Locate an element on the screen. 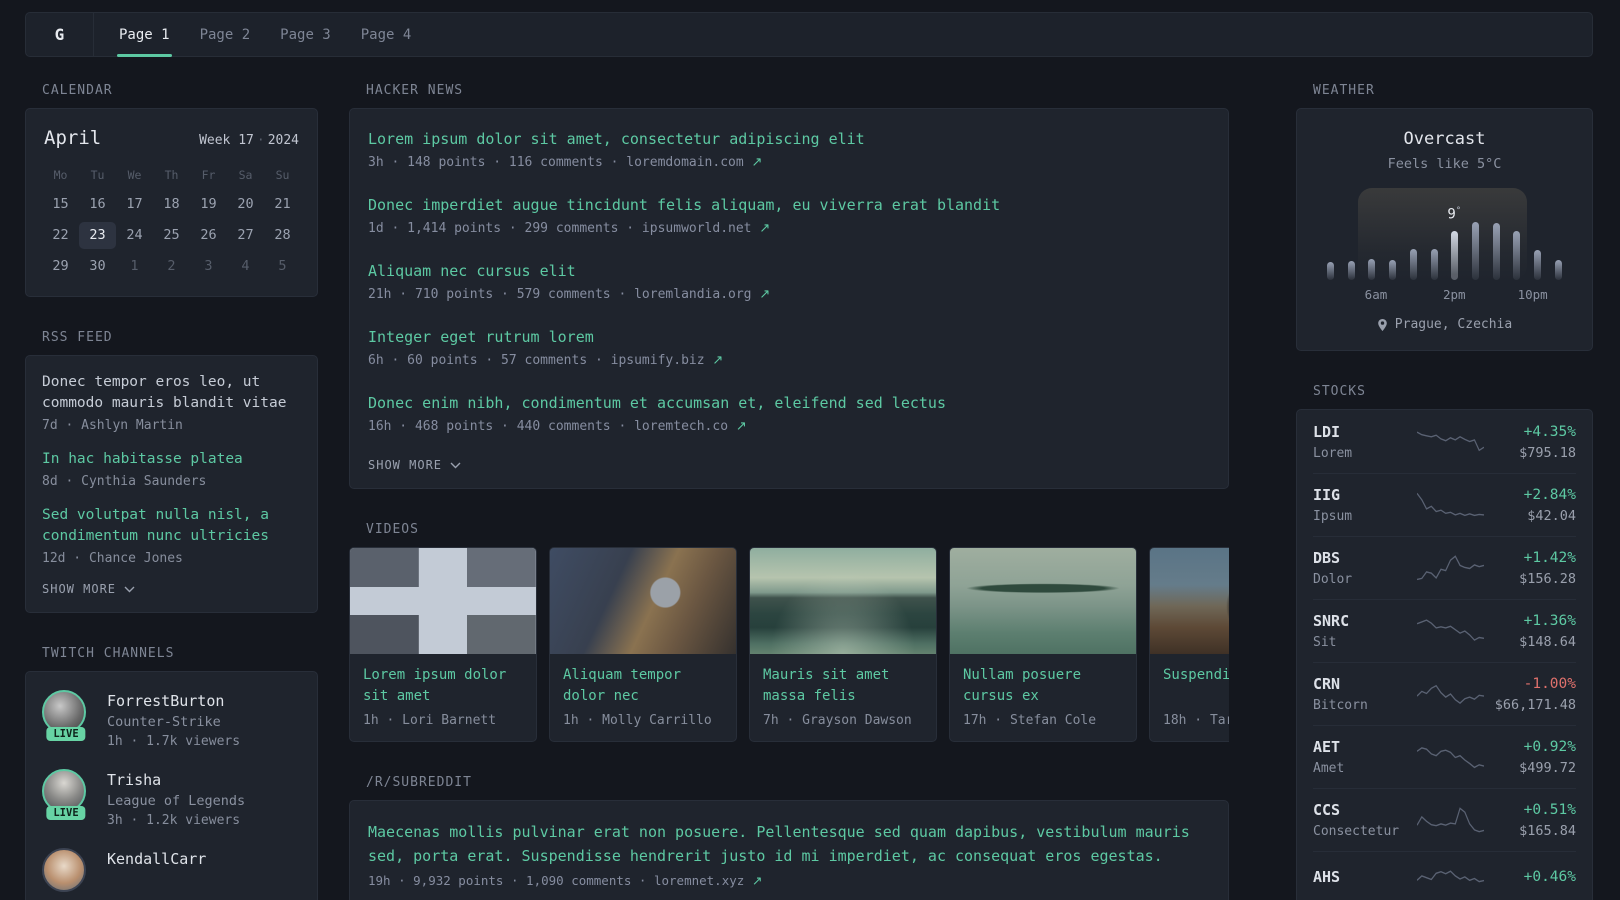 The width and height of the screenshot is (1620, 900). stock-values: +0.92% $499.72 is located at coordinates (1532, 757).